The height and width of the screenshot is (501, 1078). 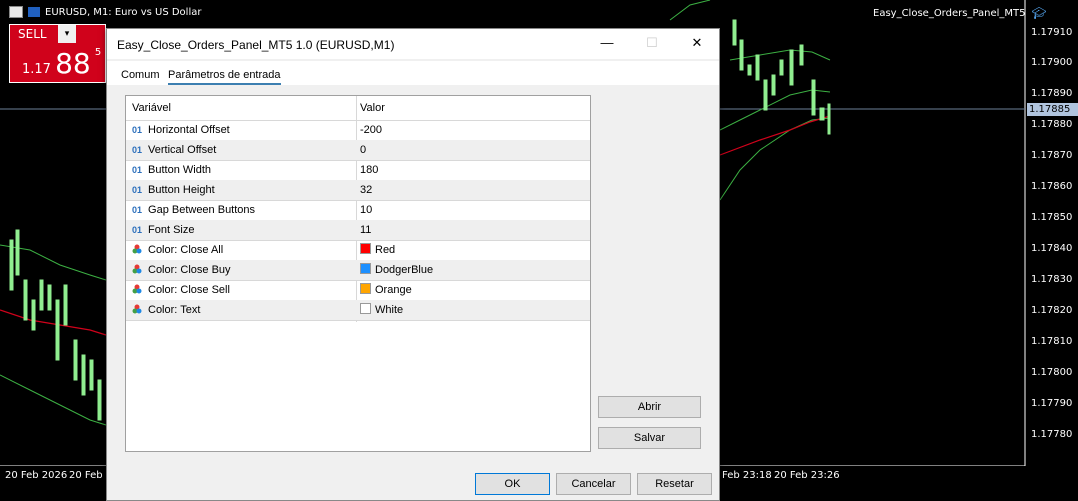 I want to click on price-tick-label: 1.17890, so click(x=1052, y=93).